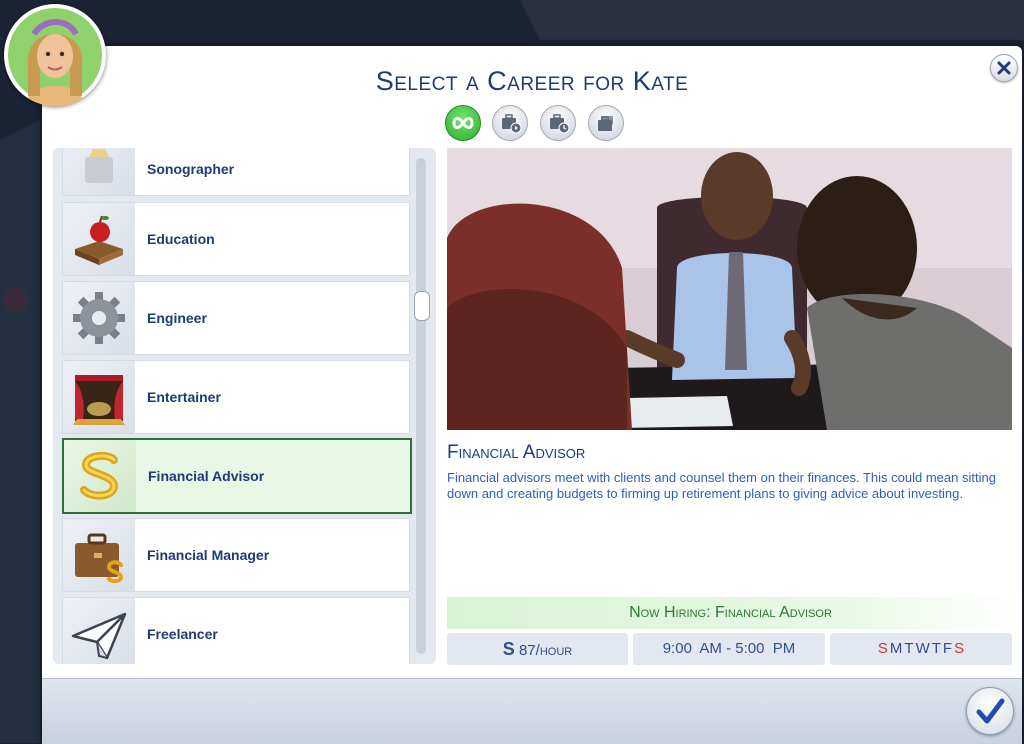 The height and width of the screenshot is (744, 1024). What do you see at coordinates (182, 634) in the screenshot?
I see `career-label: Freelancer` at bounding box center [182, 634].